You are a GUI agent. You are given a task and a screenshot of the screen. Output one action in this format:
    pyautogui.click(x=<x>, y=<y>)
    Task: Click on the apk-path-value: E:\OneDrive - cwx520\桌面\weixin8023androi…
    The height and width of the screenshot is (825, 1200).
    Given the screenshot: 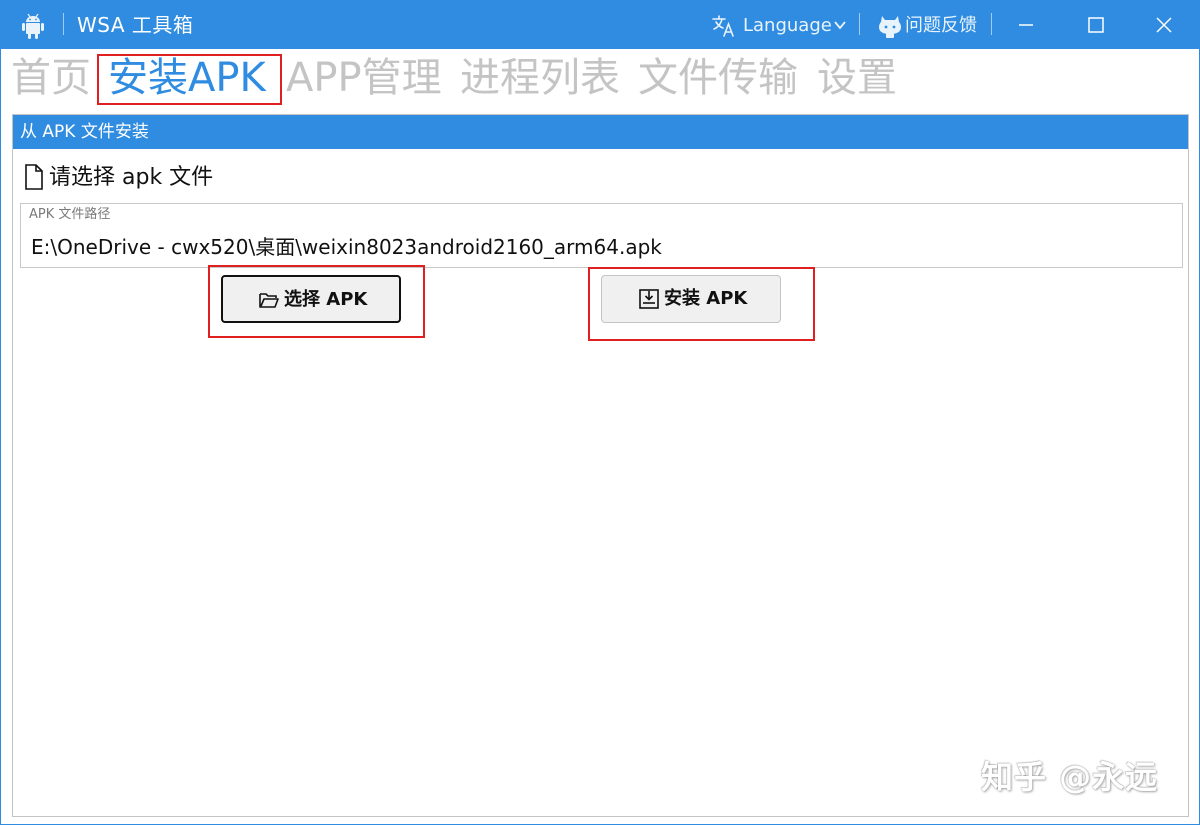 What is the action you would take?
    pyautogui.click(x=346, y=247)
    